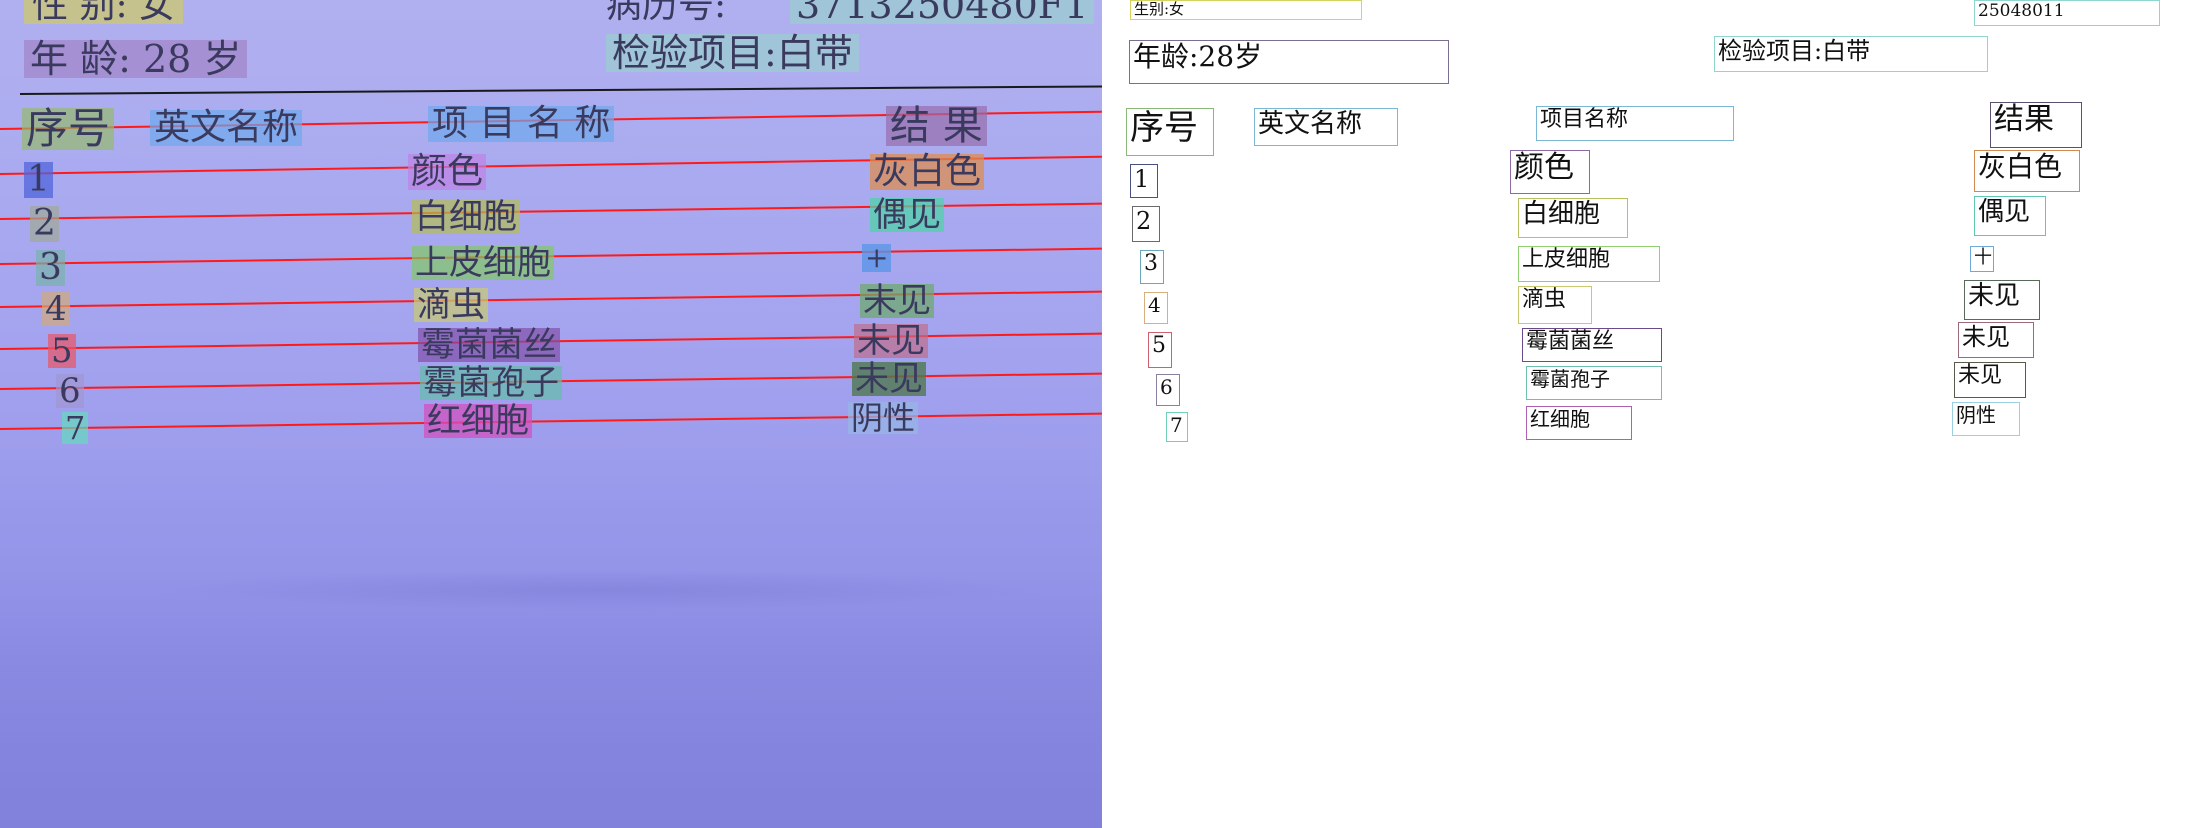 The width and height of the screenshot is (2208, 828). I want to click on ocr-row-no: 5, so click(1160, 350).